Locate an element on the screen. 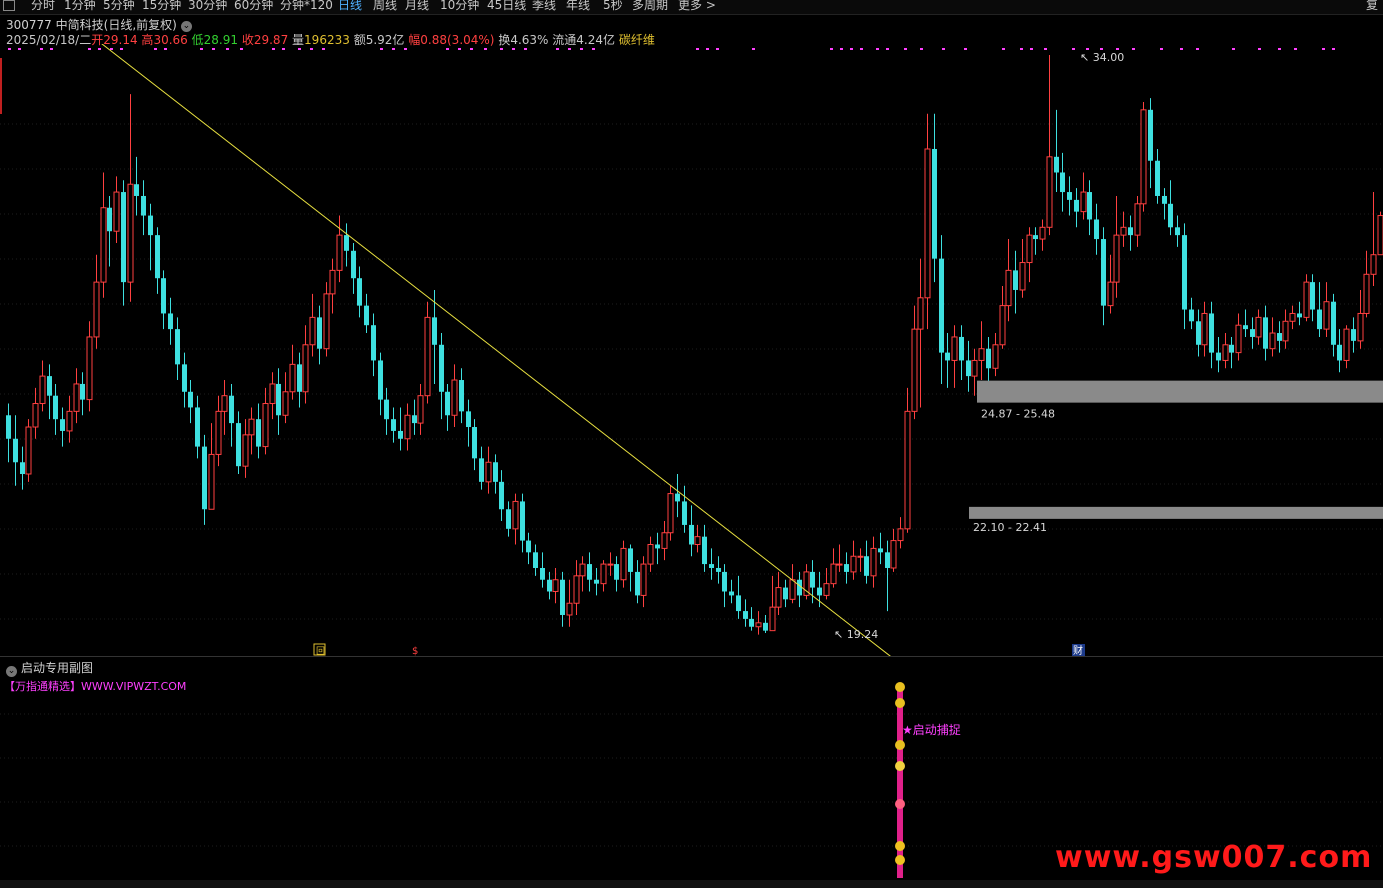 This screenshot has width=1383, height=888. period-tab-14: 5秒 is located at coordinates (613, 5).